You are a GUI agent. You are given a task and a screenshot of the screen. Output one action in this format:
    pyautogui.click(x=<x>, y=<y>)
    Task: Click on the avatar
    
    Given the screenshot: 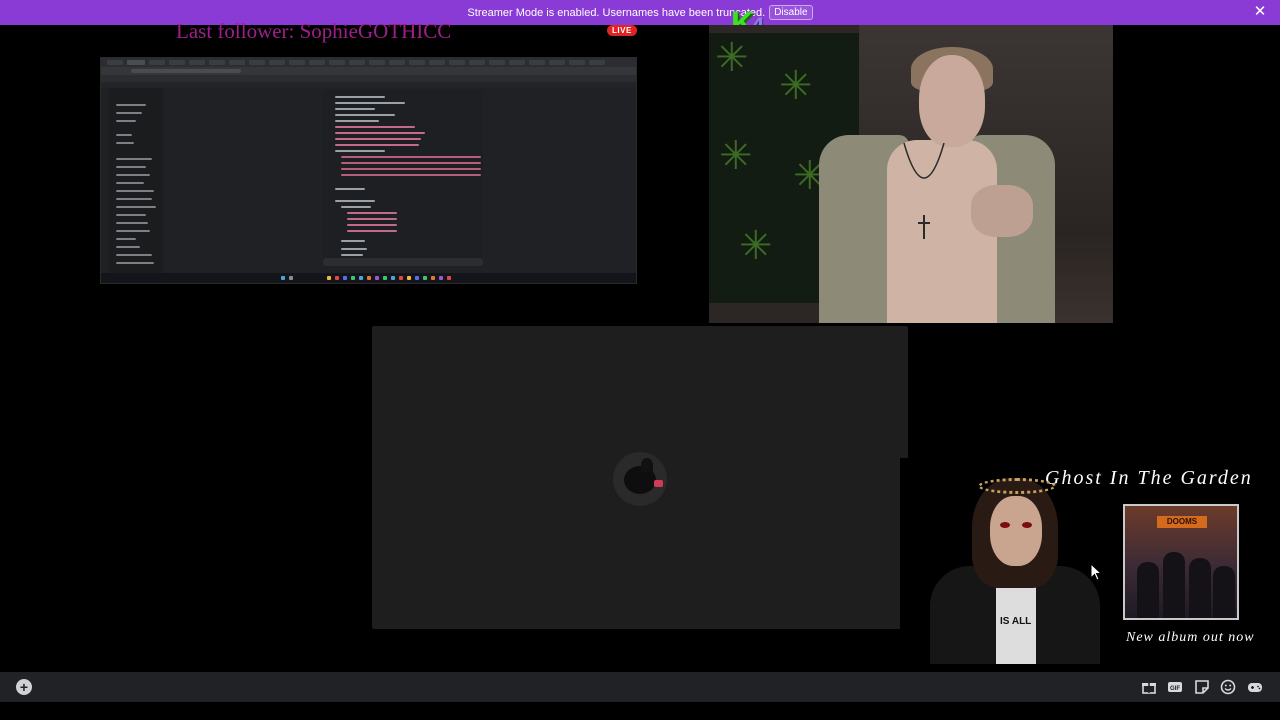 What is the action you would take?
    pyautogui.click(x=640, y=479)
    